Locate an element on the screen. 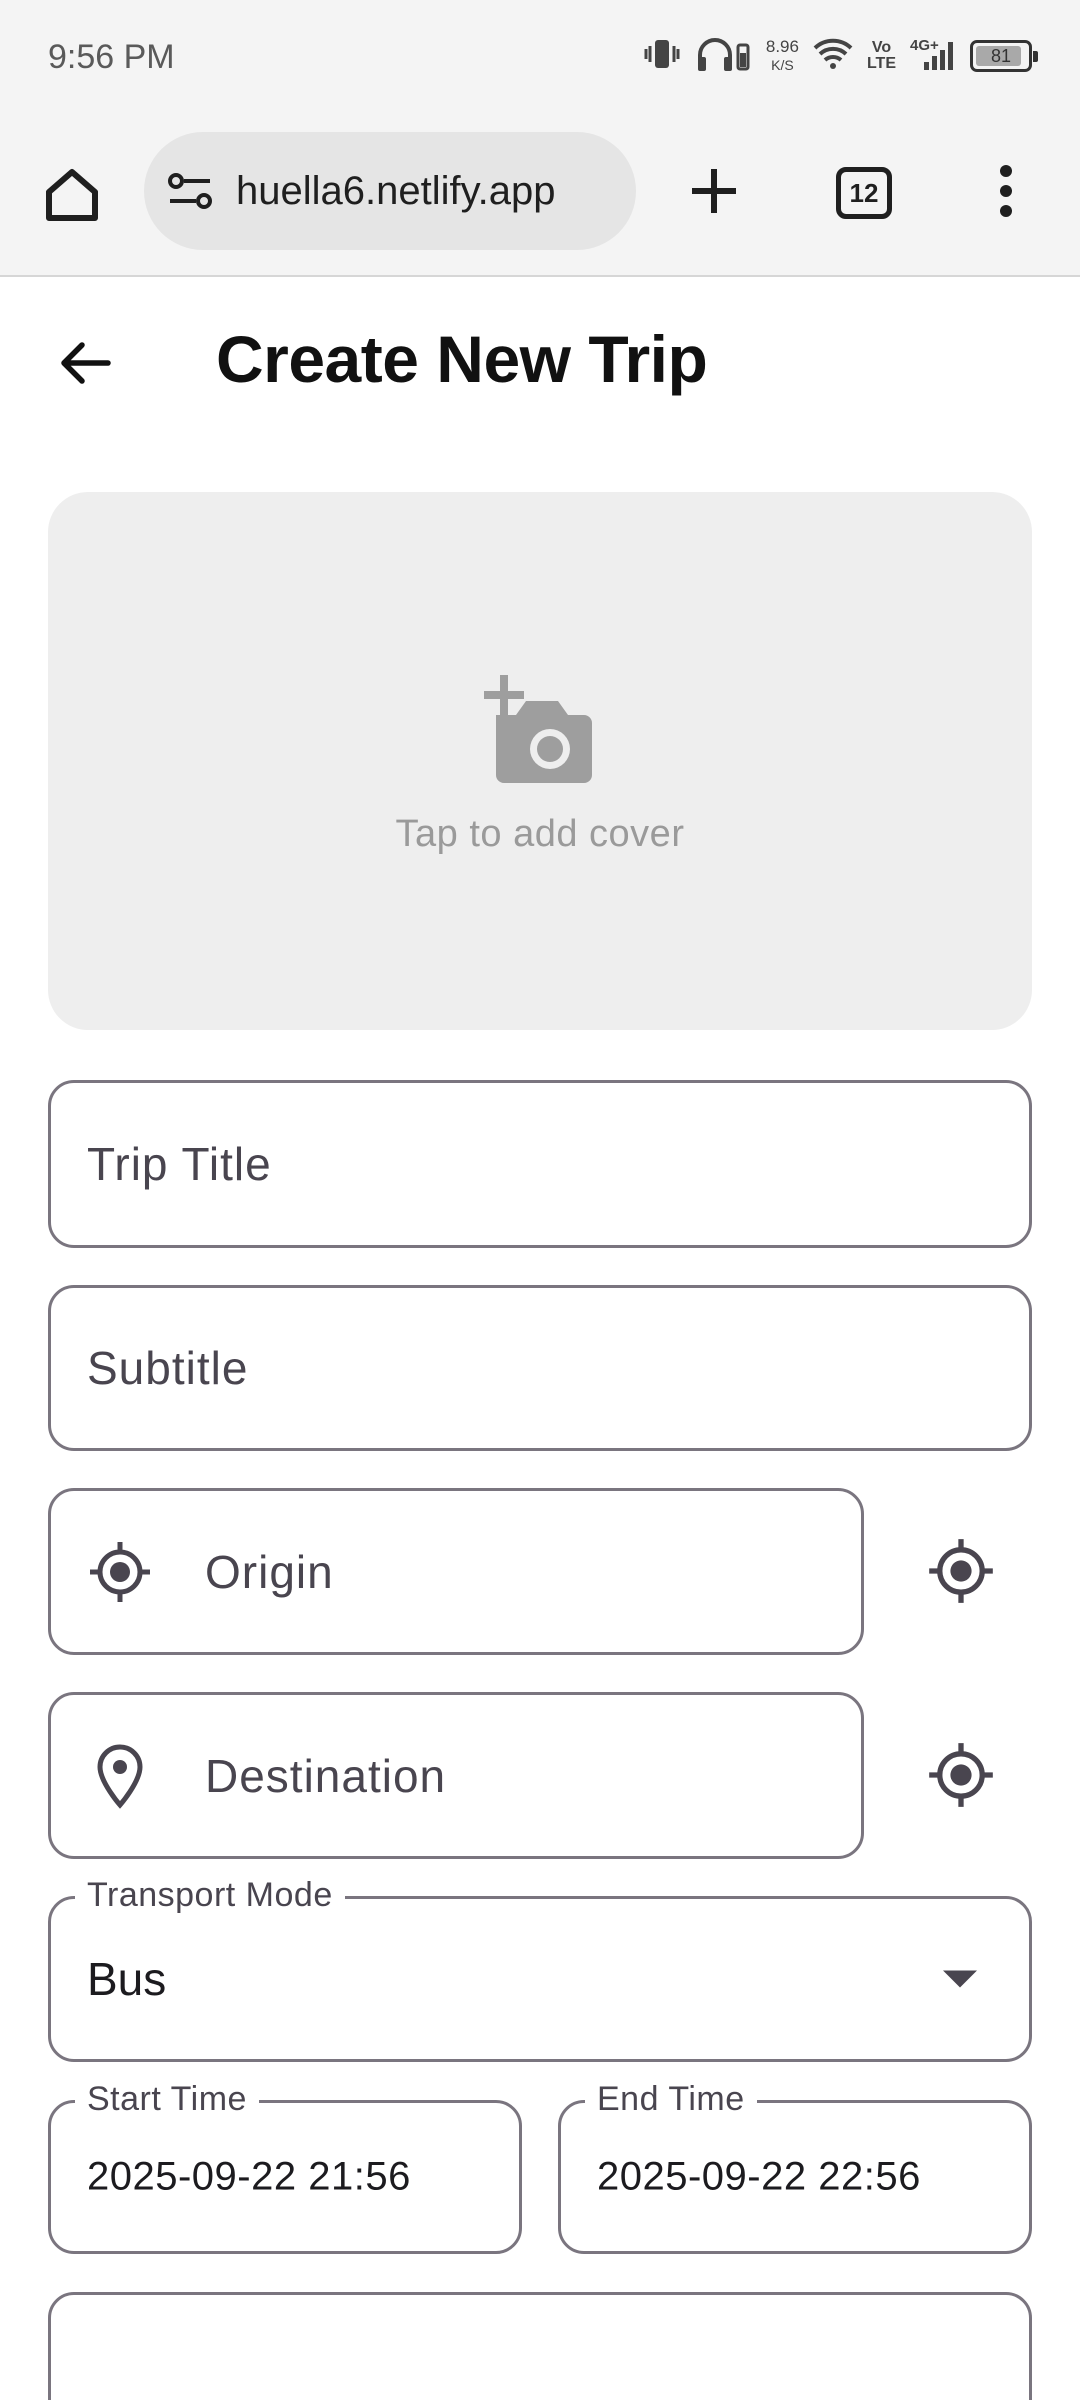 The width and height of the screenshot is (1080, 2400). app-bar: Create New Trip is located at coordinates (540, 359).